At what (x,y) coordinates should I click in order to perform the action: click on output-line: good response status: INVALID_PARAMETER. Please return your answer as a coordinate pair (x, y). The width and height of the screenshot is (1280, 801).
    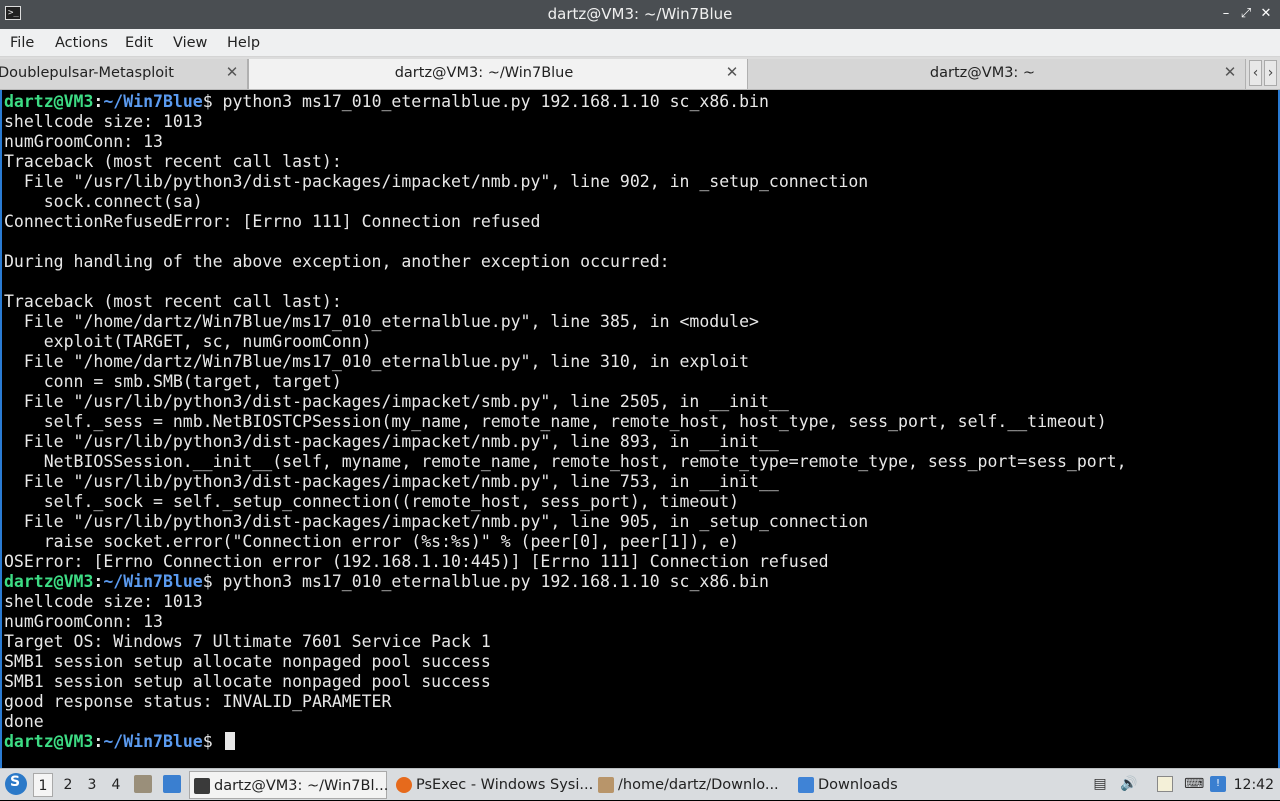
    Looking at the image, I should click on (198, 701).